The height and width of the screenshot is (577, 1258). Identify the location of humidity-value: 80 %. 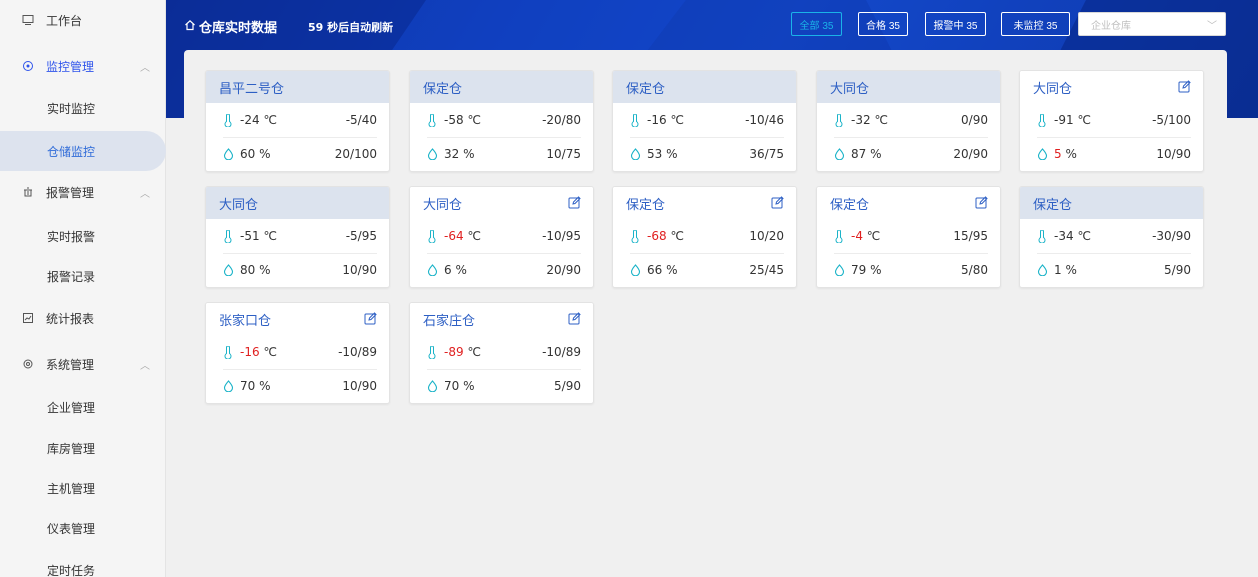
(255, 270).